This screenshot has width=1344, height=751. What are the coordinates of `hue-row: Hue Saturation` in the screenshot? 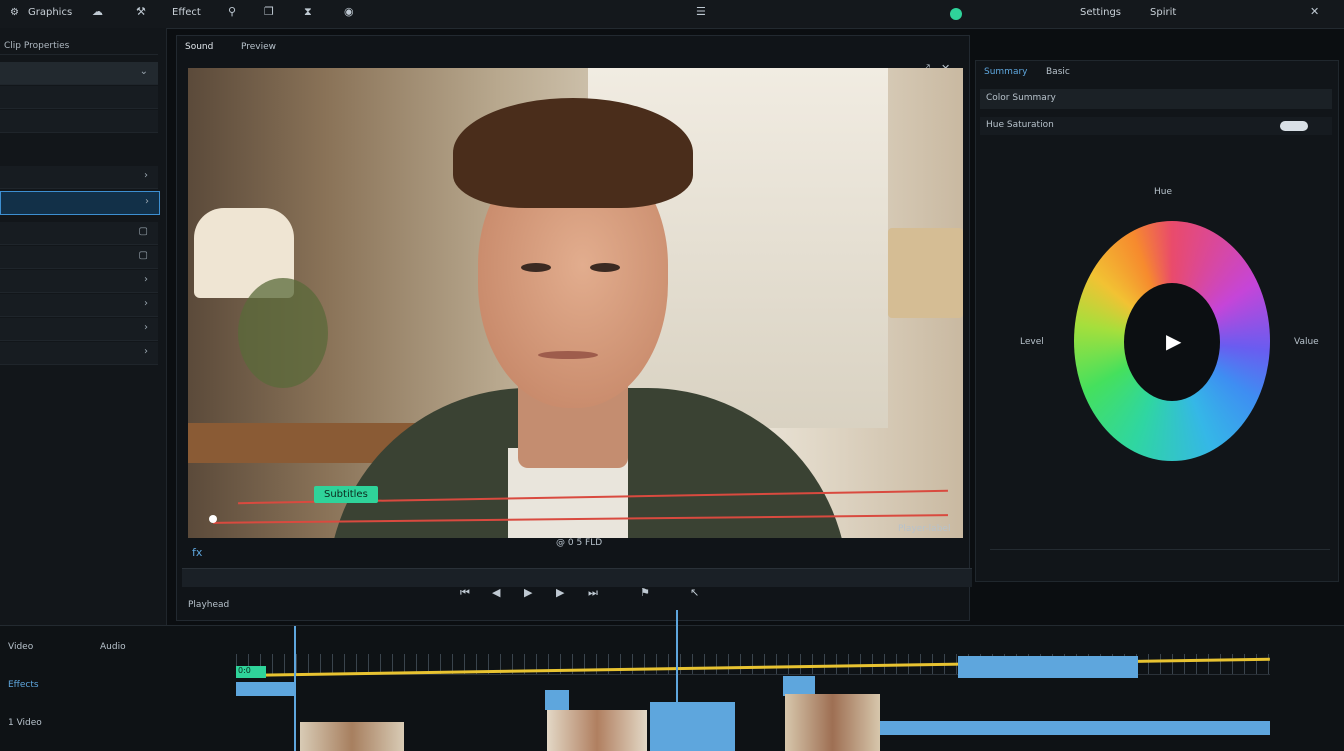 It's located at (1156, 126).